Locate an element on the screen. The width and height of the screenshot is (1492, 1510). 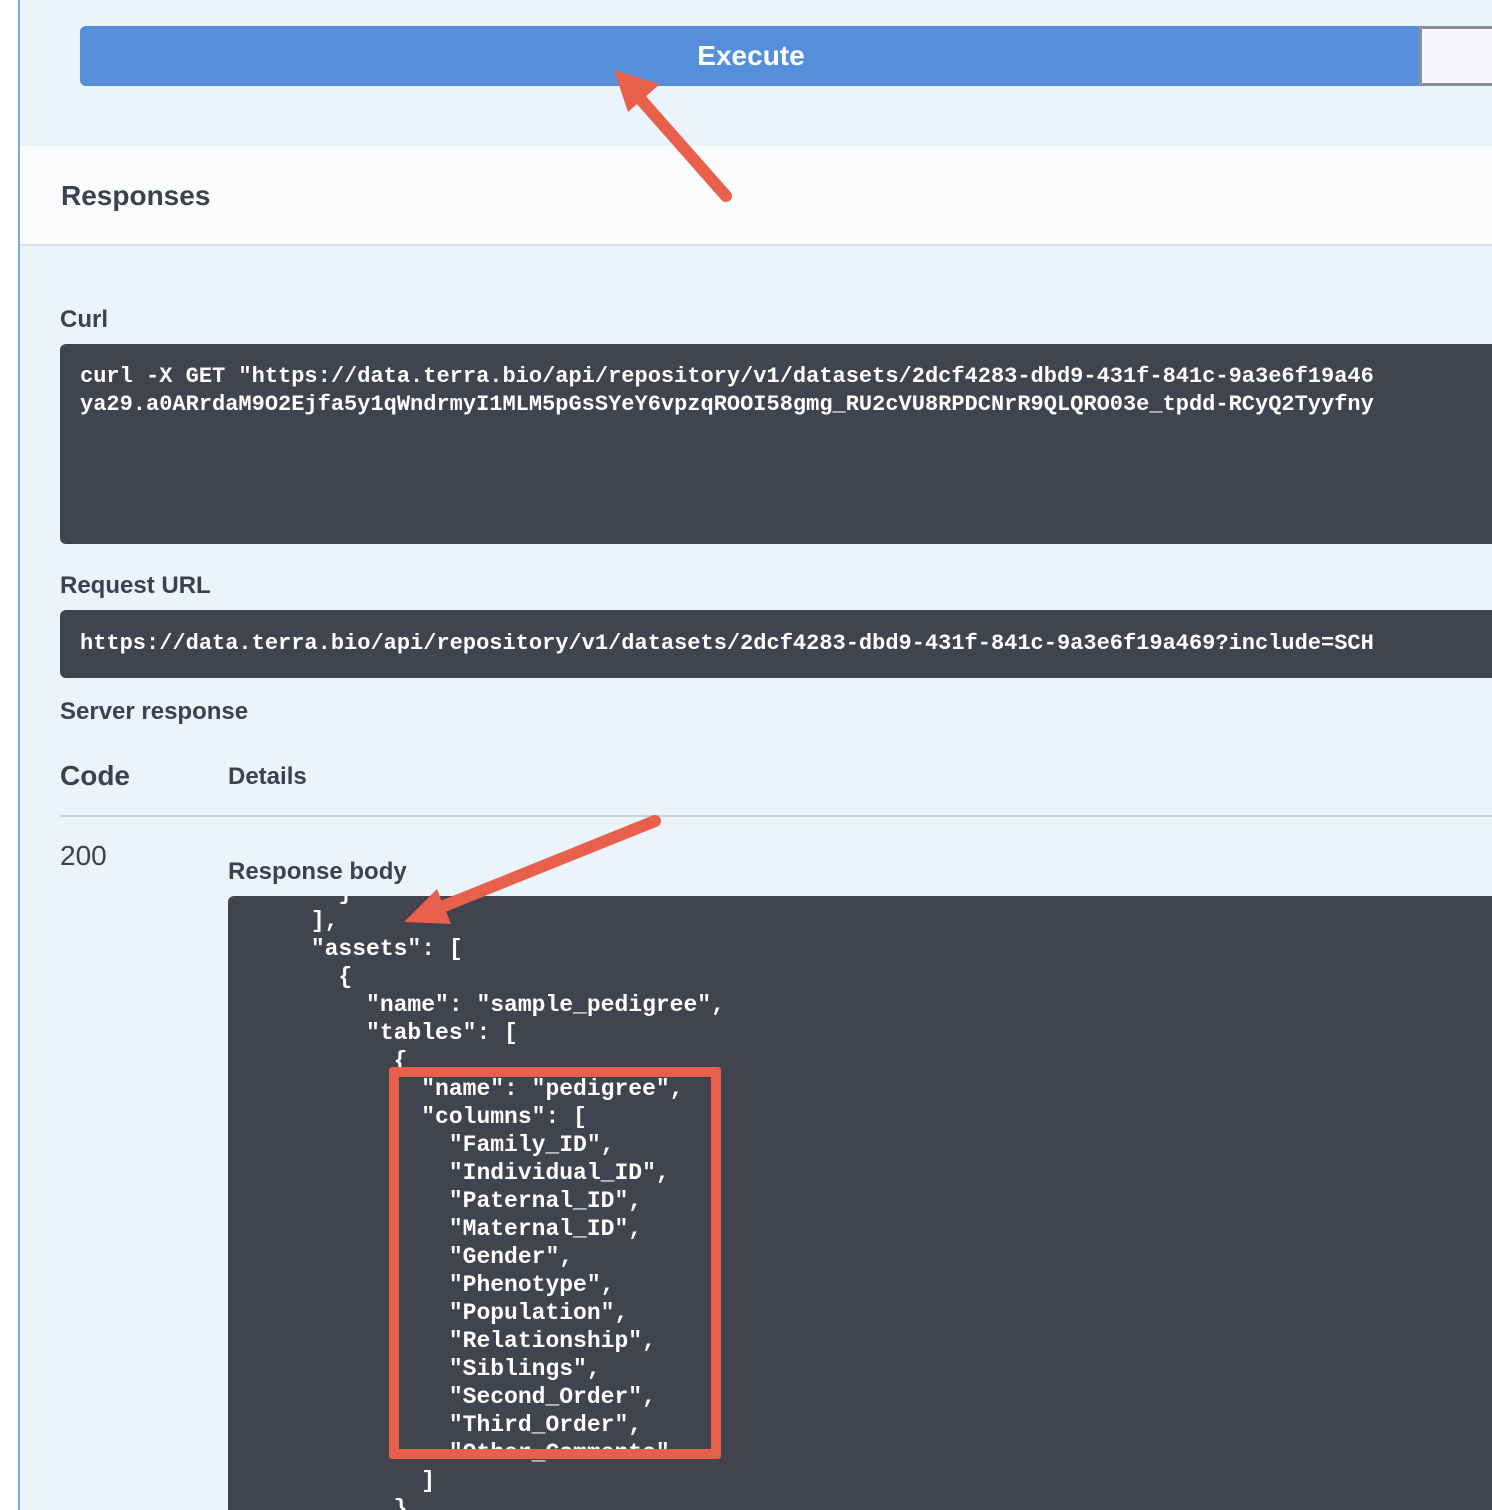
details-column-heading: Details is located at coordinates (267, 776).